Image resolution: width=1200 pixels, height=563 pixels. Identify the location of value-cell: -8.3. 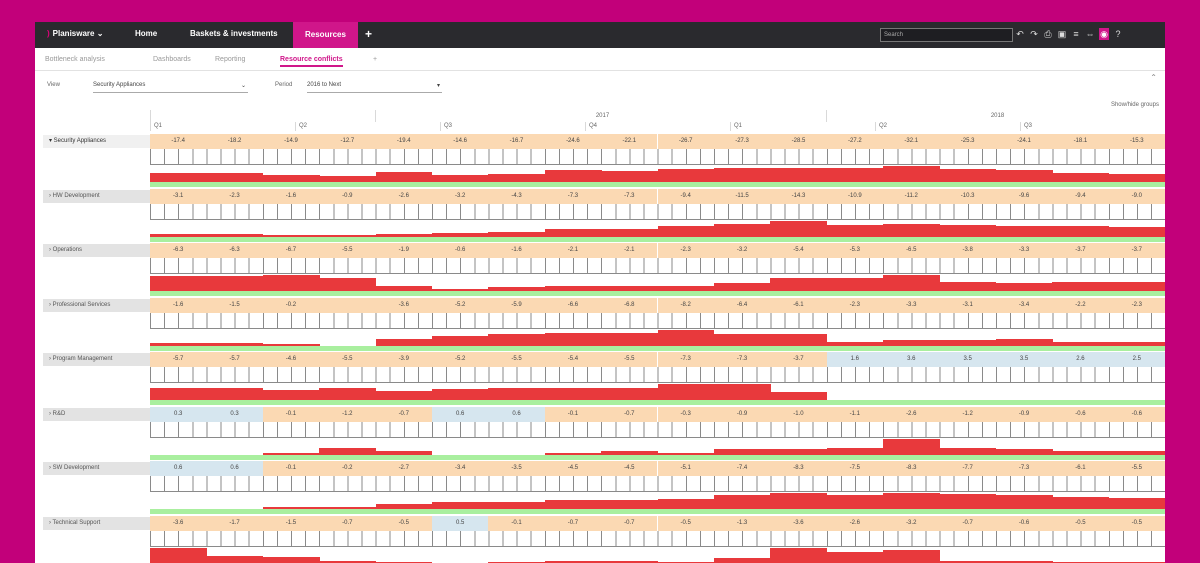
(911, 468).